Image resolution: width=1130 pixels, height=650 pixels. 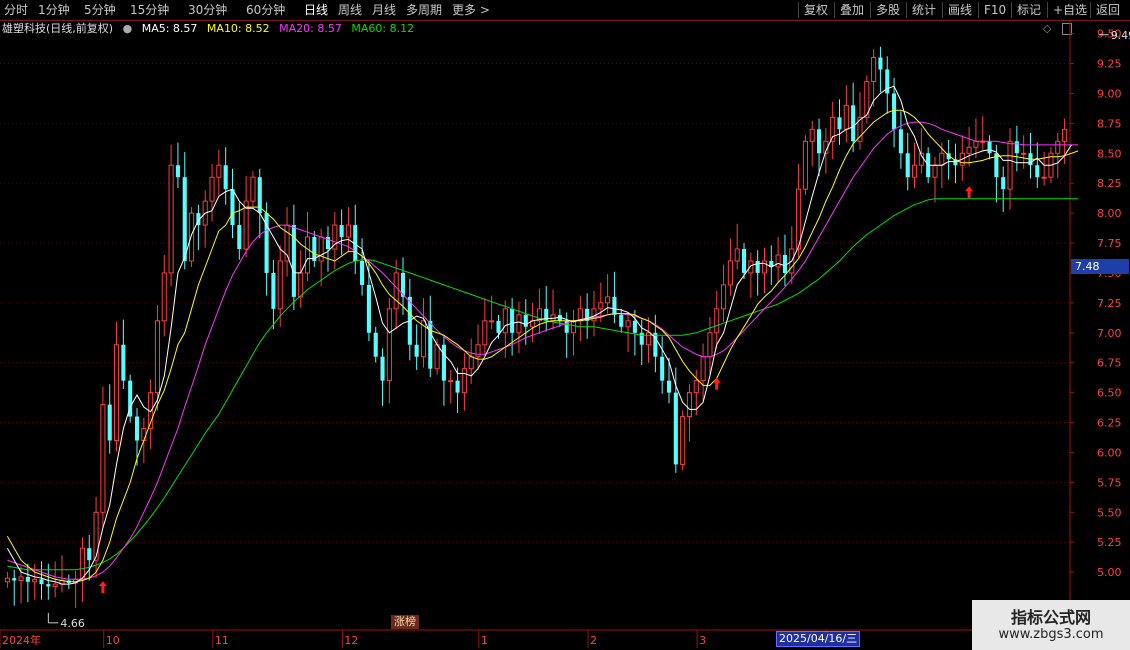 I want to click on period-tab-5: 60分钟, so click(x=265, y=10).